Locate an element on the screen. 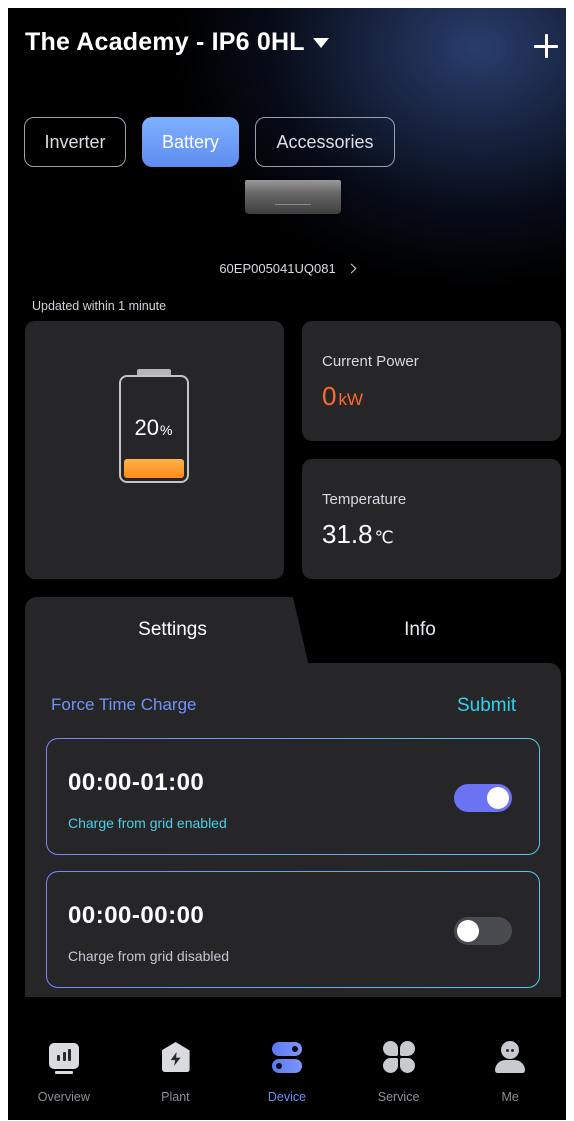  nav-service: Service is located at coordinates (399, 1074).